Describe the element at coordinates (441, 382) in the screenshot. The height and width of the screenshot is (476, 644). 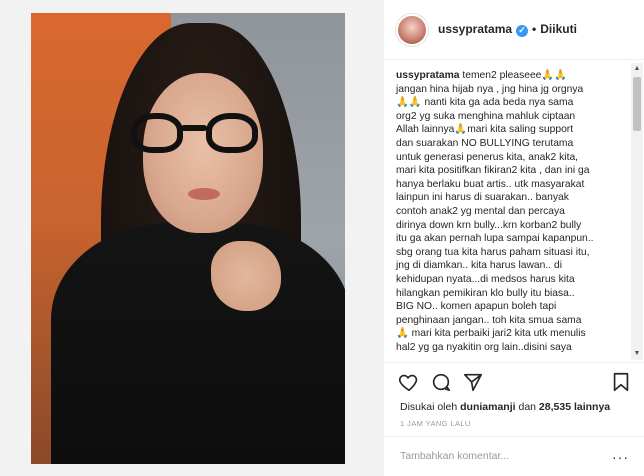
I see `comment-icon` at that location.